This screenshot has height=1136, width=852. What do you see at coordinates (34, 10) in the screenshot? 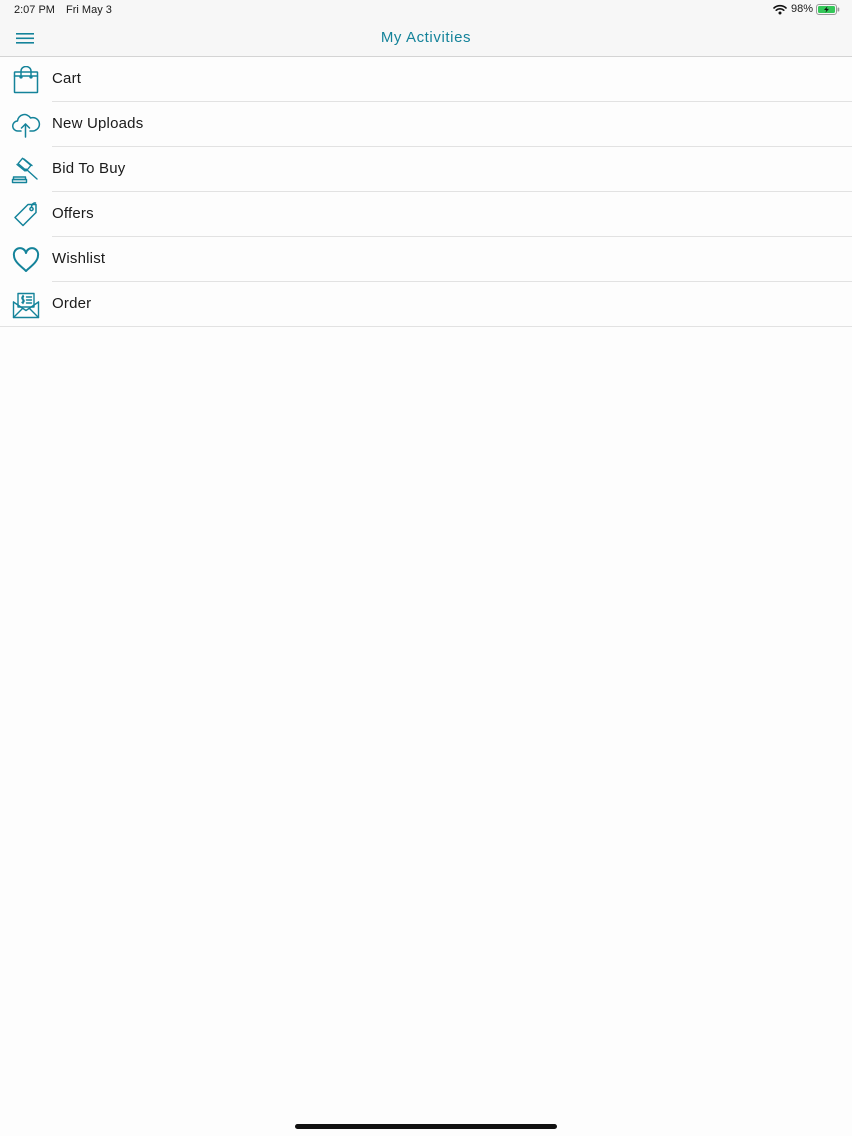
I see `status-time: 2:07 PM` at bounding box center [34, 10].